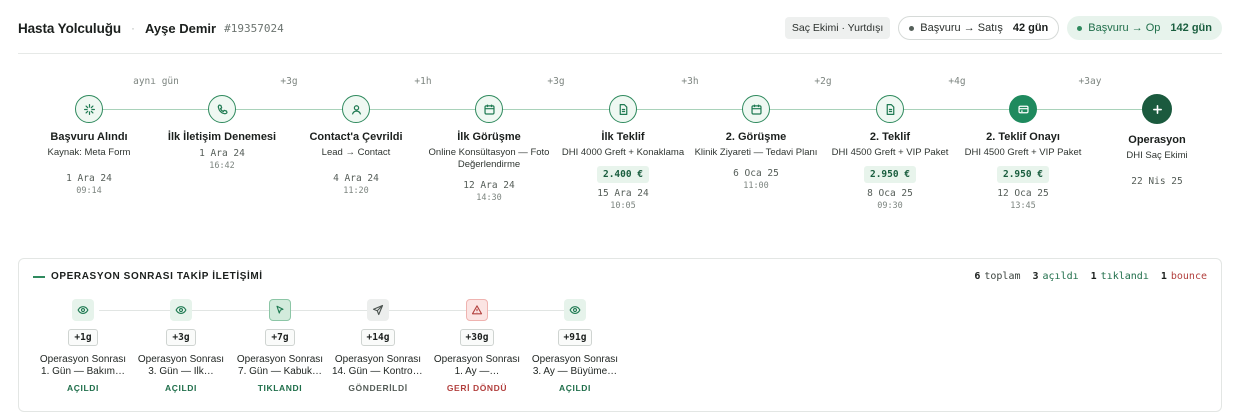 The height and width of the screenshot is (420, 1240). I want to click on step-date: 8 Oca 25, so click(890, 193).